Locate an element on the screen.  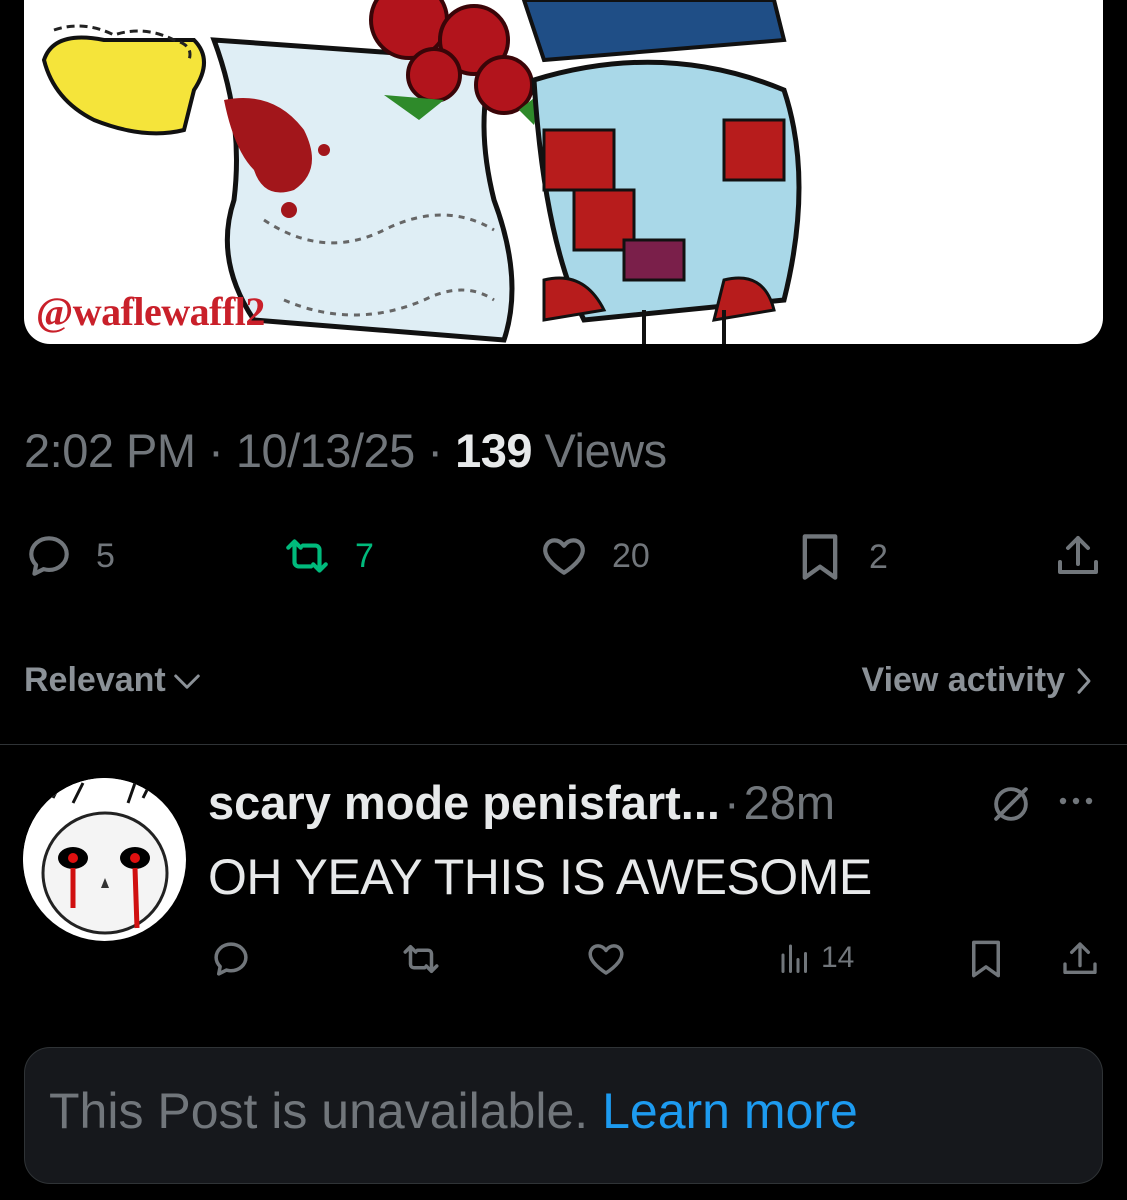
views-icon is located at coordinates (794, 958).